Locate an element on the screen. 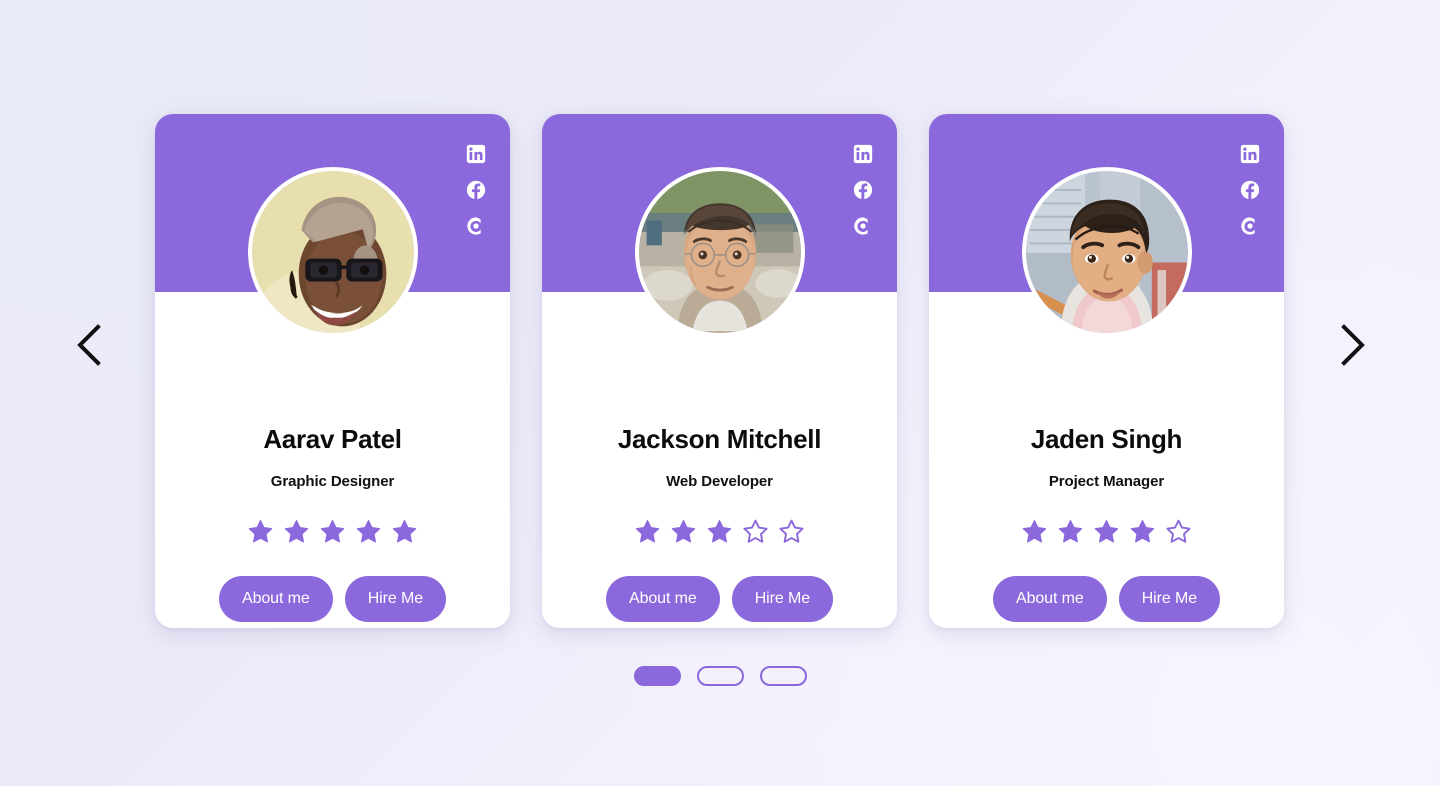 The image size is (1440, 786). person-name: Jaden Singh is located at coordinates (1106, 439).